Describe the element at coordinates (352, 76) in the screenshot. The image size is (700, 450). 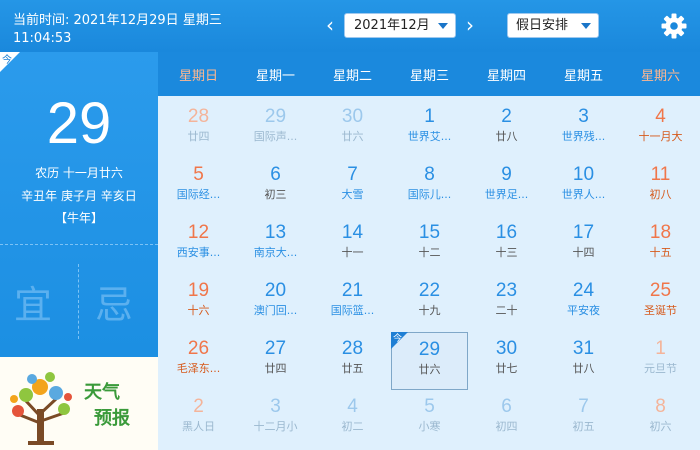
I see `weekday-label: 星期二` at that location.